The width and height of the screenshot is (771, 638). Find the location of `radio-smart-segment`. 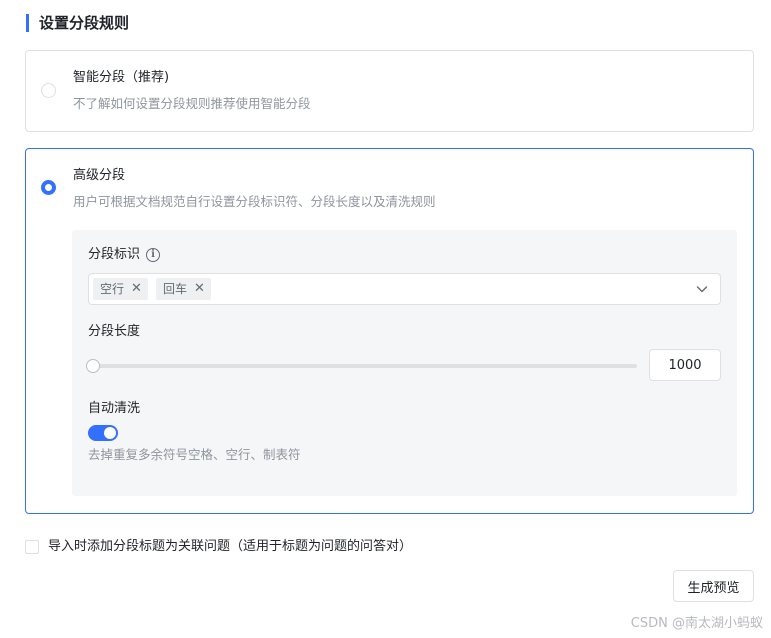

radio-smart-segment is located at coordinates (48, 90).